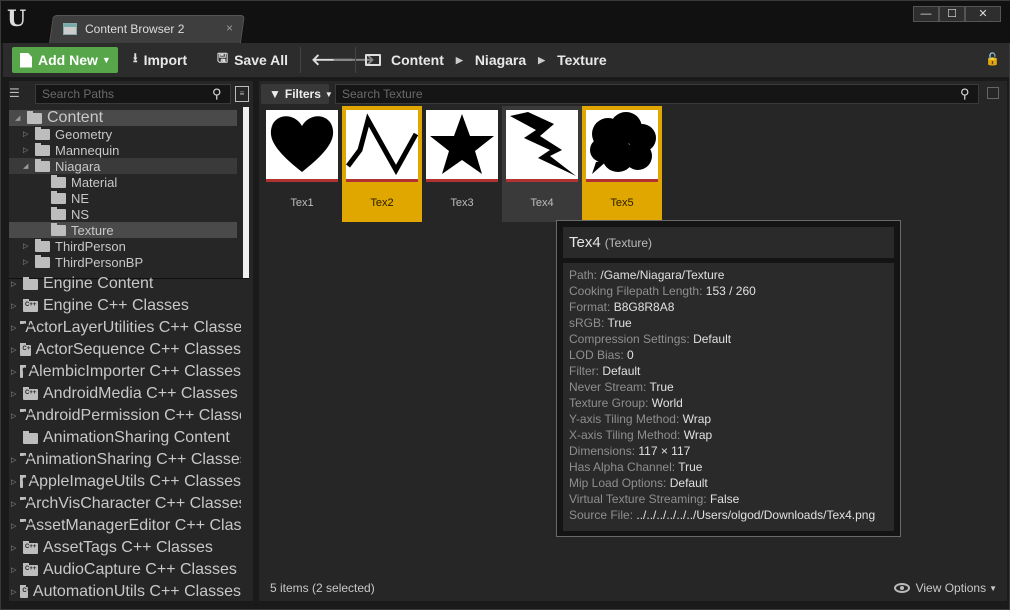  I want to click on tree-item-content: ◢ Content, so click(123, 118).